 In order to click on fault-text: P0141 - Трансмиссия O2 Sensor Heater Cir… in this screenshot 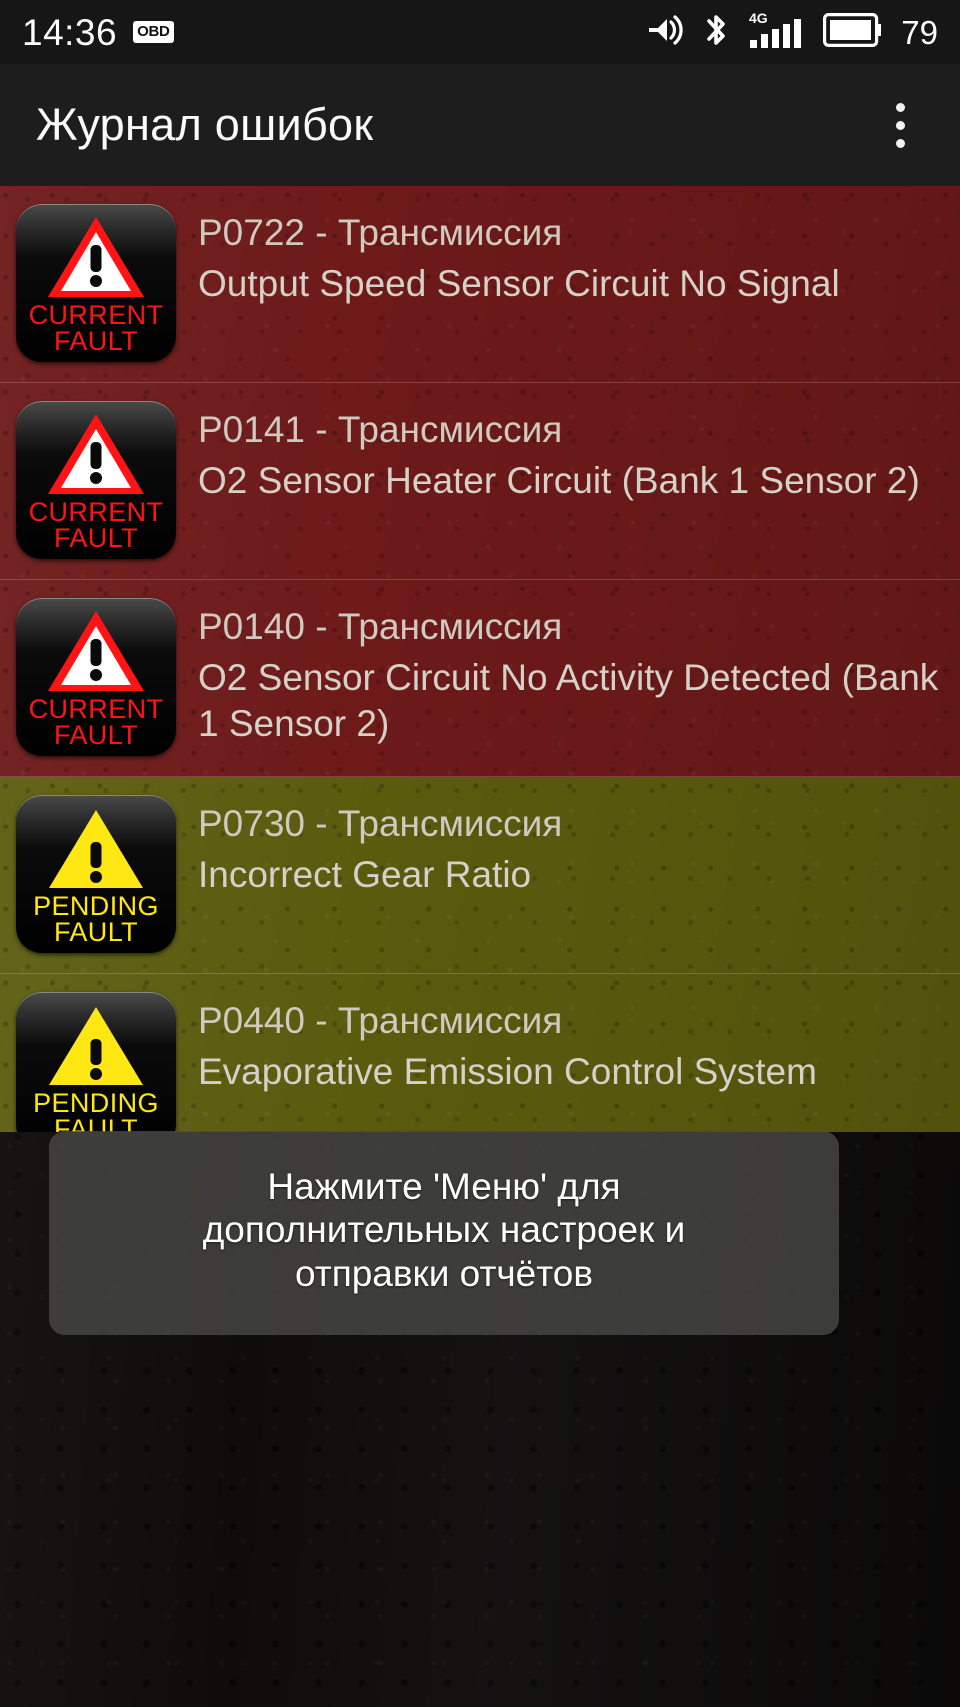, I will do `click(561, 452)`.